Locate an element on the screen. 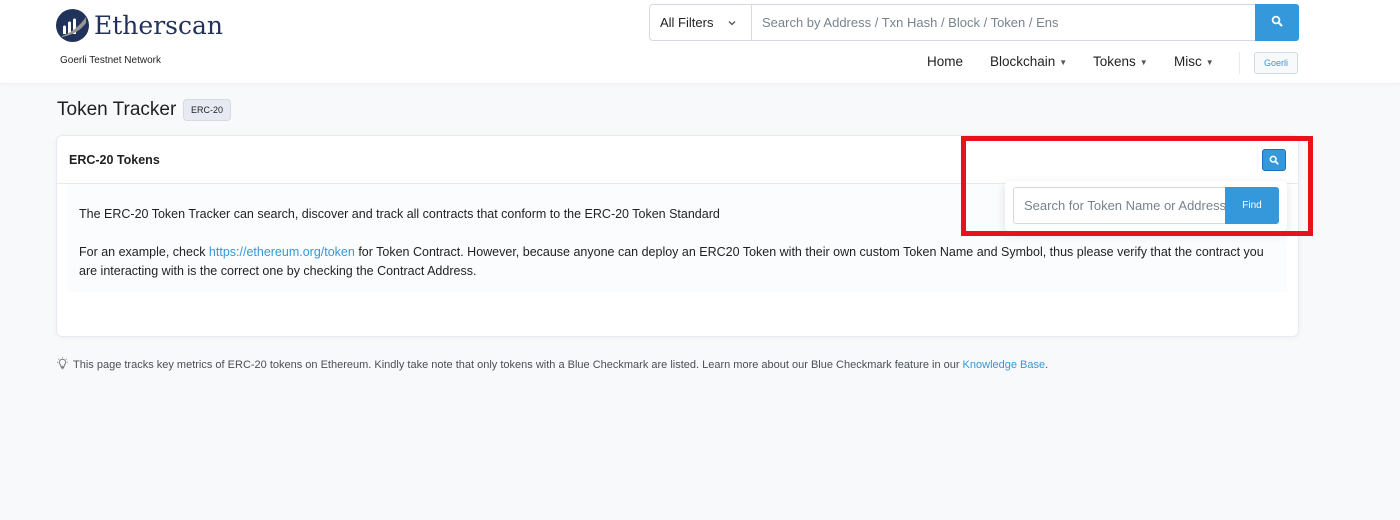 This screenshot has width=1400, height=520. token-search-toggle-button is located at coordinates (1274, 160).